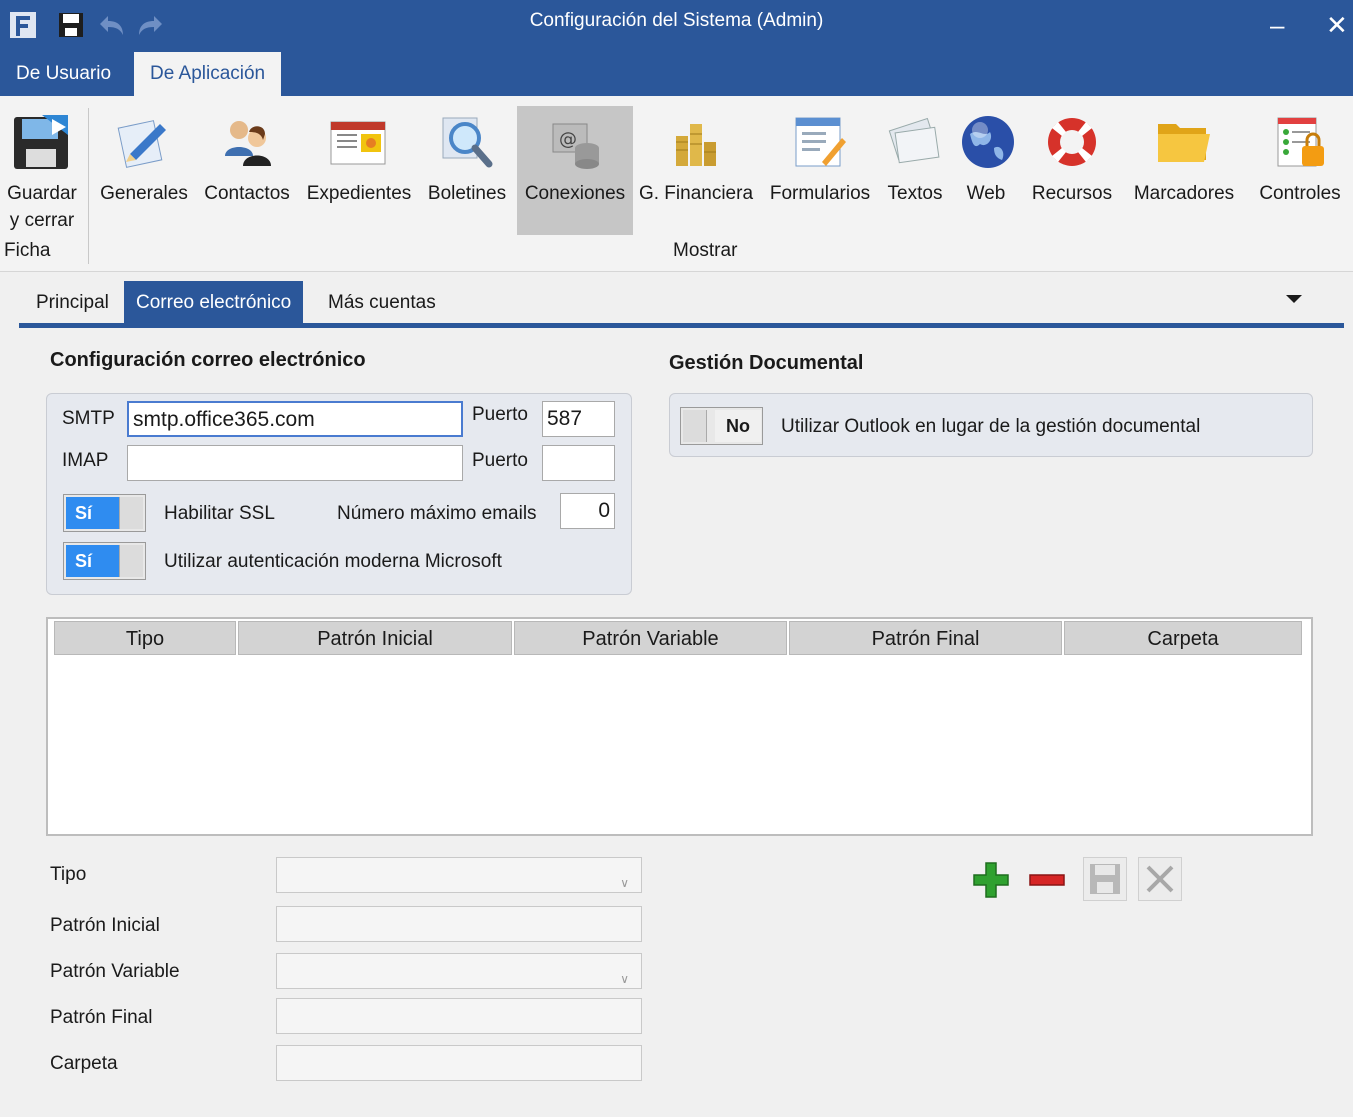  I want to click on window-title: Configuración del Sistema (Admin), so click(676, 20).